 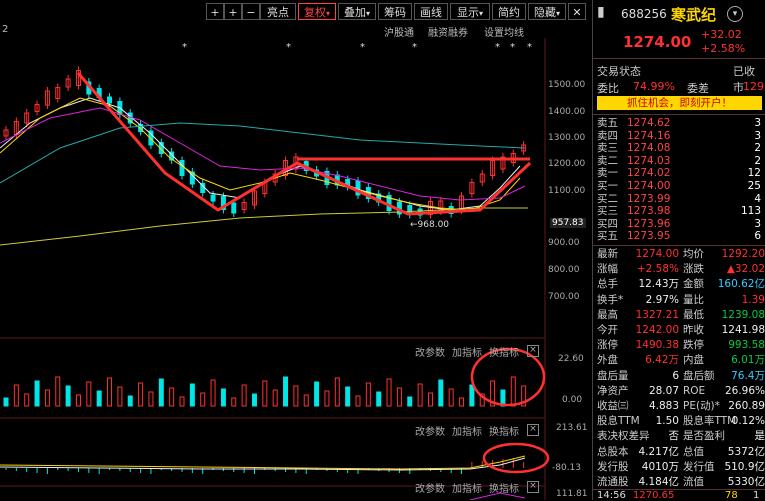 What do you see at coordinates (654, 86) in the screenshot?
I see `weibi-value: 74.99%` at bounding box center [654, 86].